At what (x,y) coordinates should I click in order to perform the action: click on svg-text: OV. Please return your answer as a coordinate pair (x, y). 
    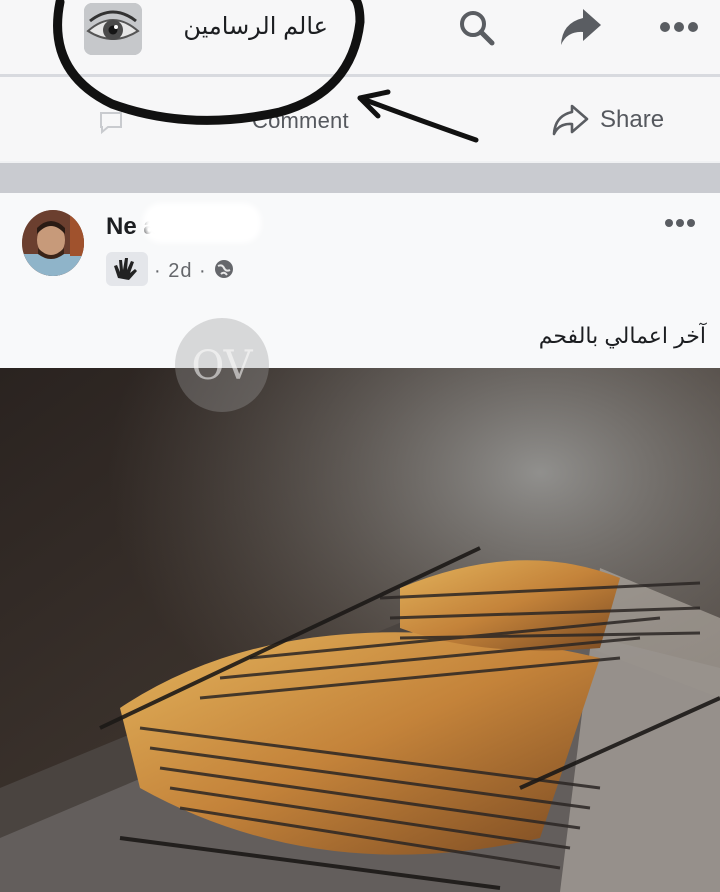
    Looking at the image, I should click on (223, 366).